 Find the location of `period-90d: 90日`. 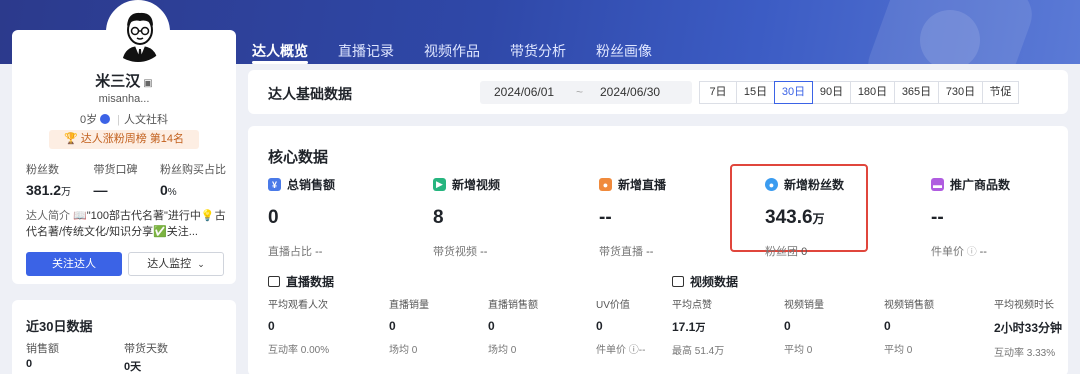

period-90d: 90日 is located at coordinates (831, 92).